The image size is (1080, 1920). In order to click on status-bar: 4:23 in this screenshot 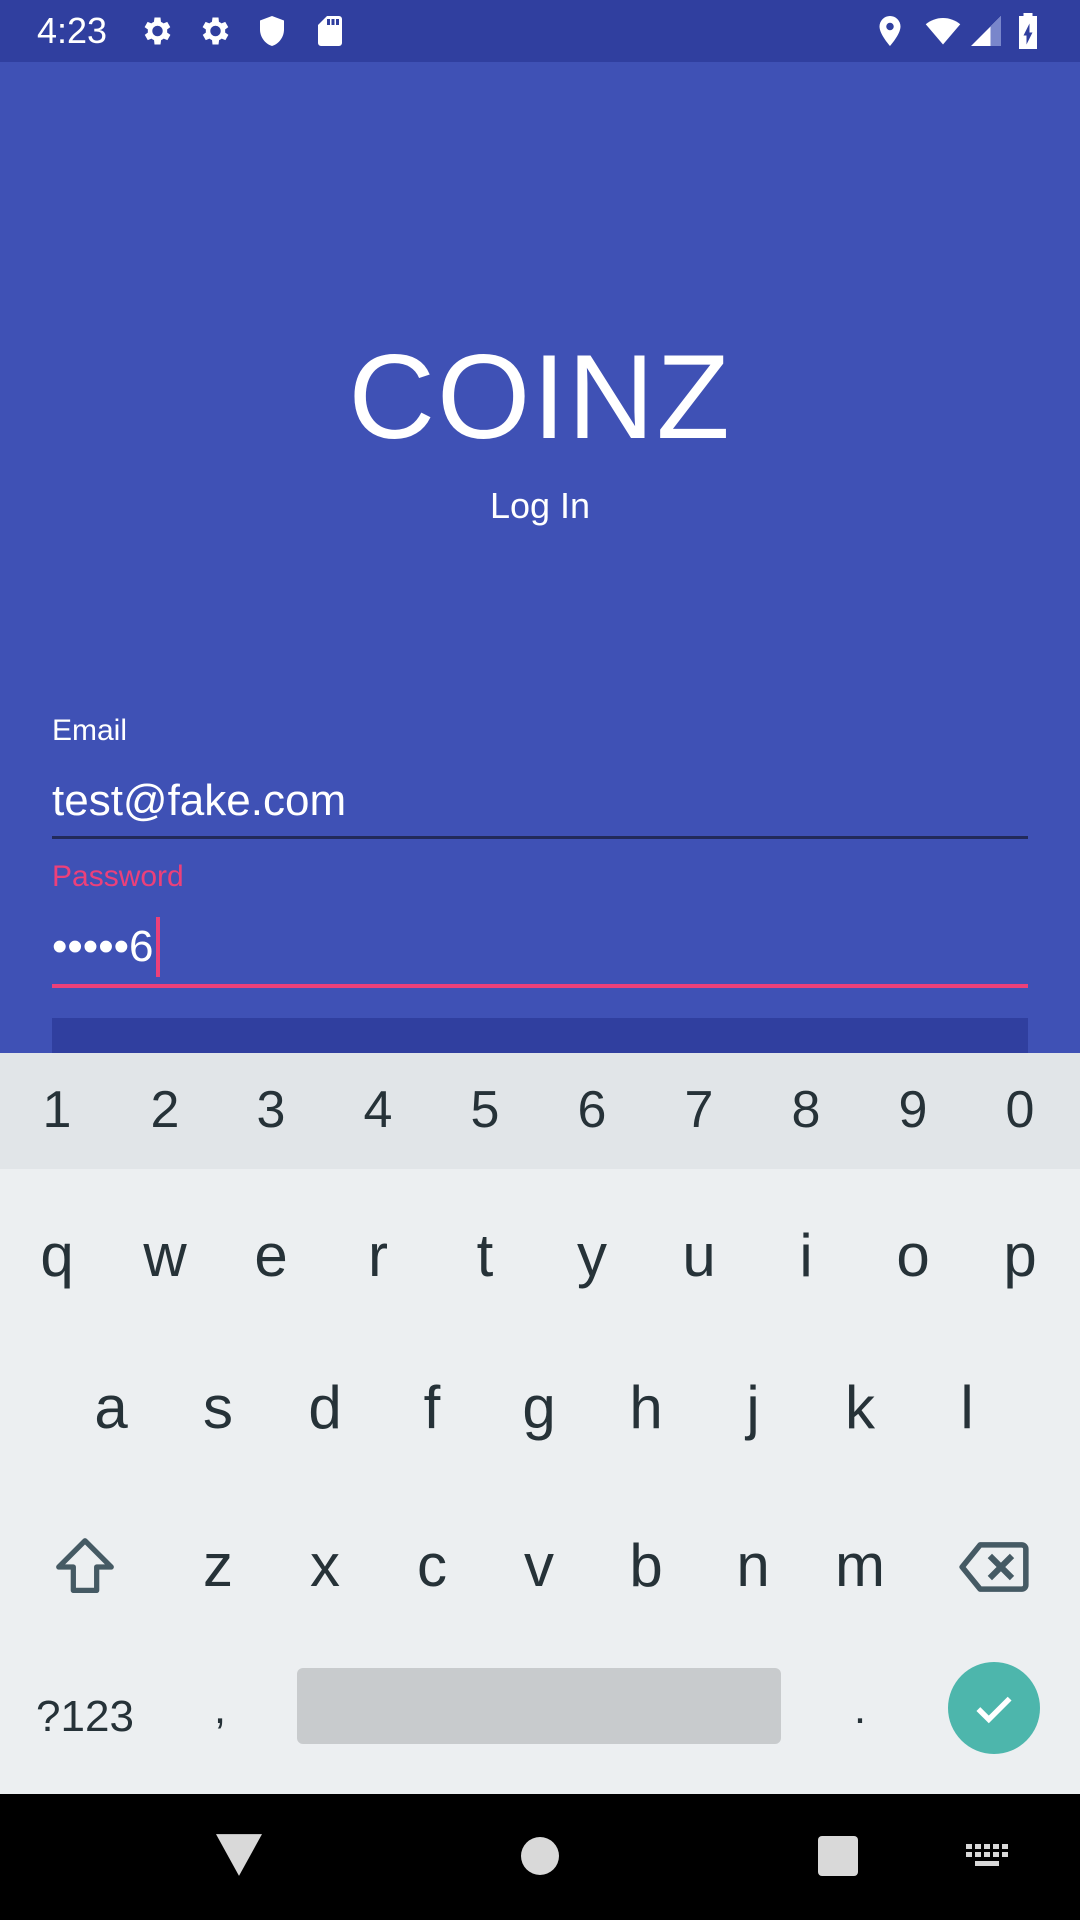, I will do `click(540, 31)`.